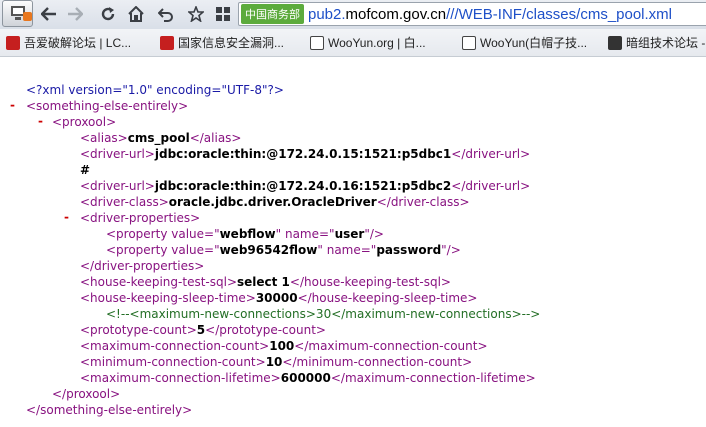  Describe the element at coordinates (370, 282) in the screenshot. I see `tag-text: </house-keeping-test-sql>` at that location.